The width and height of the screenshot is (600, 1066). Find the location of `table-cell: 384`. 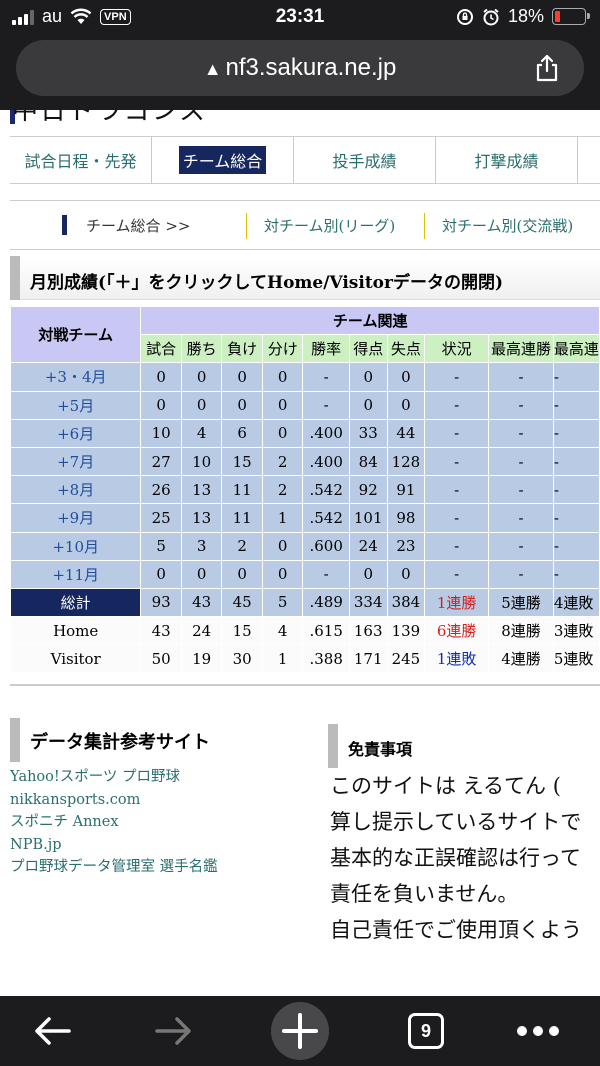

table-cell: 384 is located at coordinates (406, 602).